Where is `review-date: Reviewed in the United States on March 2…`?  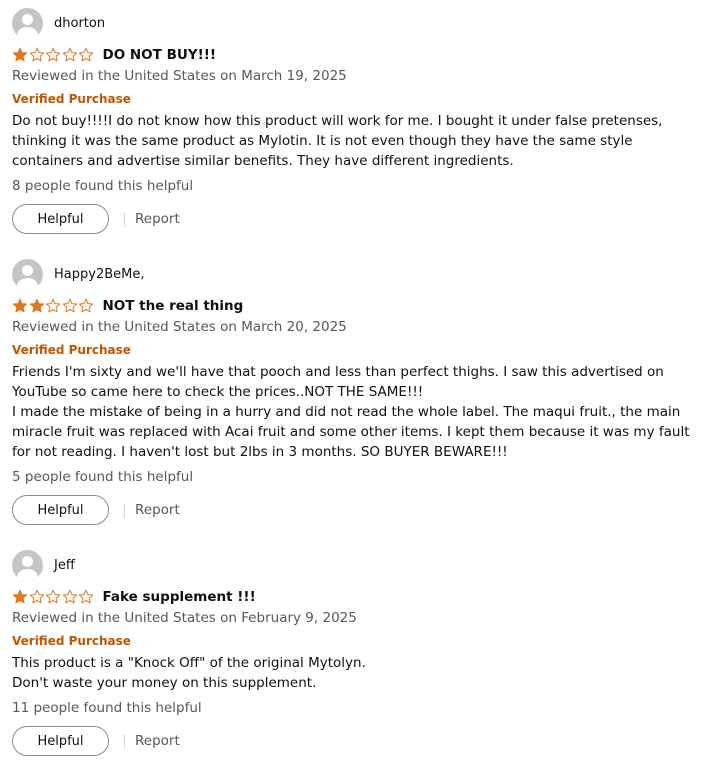
review-date: Reviewed in the United States on March 2… is located at coordinates (179, 327).